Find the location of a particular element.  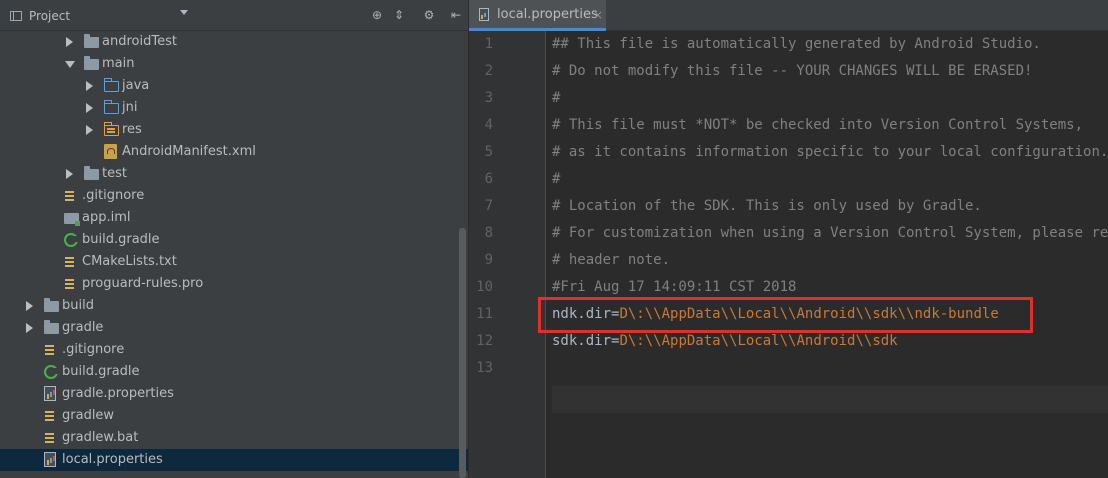

tree-item: main is located at coordinates (234, 64).